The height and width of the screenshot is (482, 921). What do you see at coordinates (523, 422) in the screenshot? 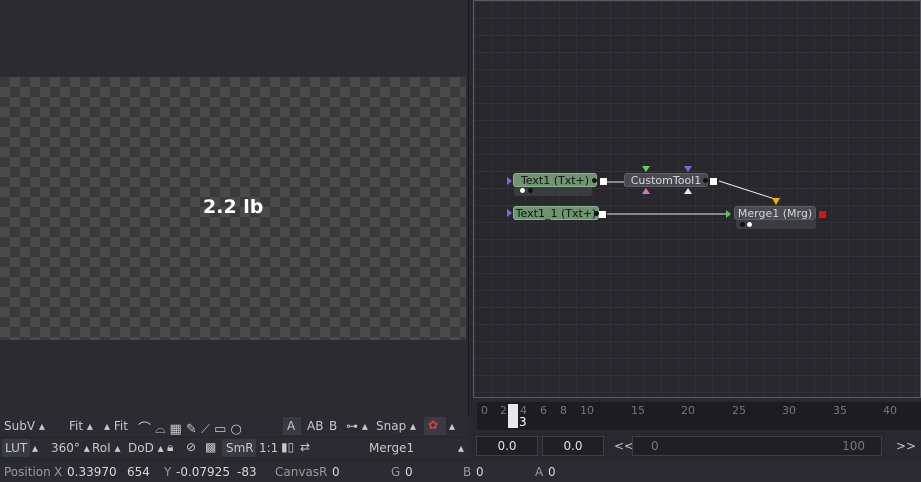
I see `current-frame: 3` at bounding box center [523, 422].